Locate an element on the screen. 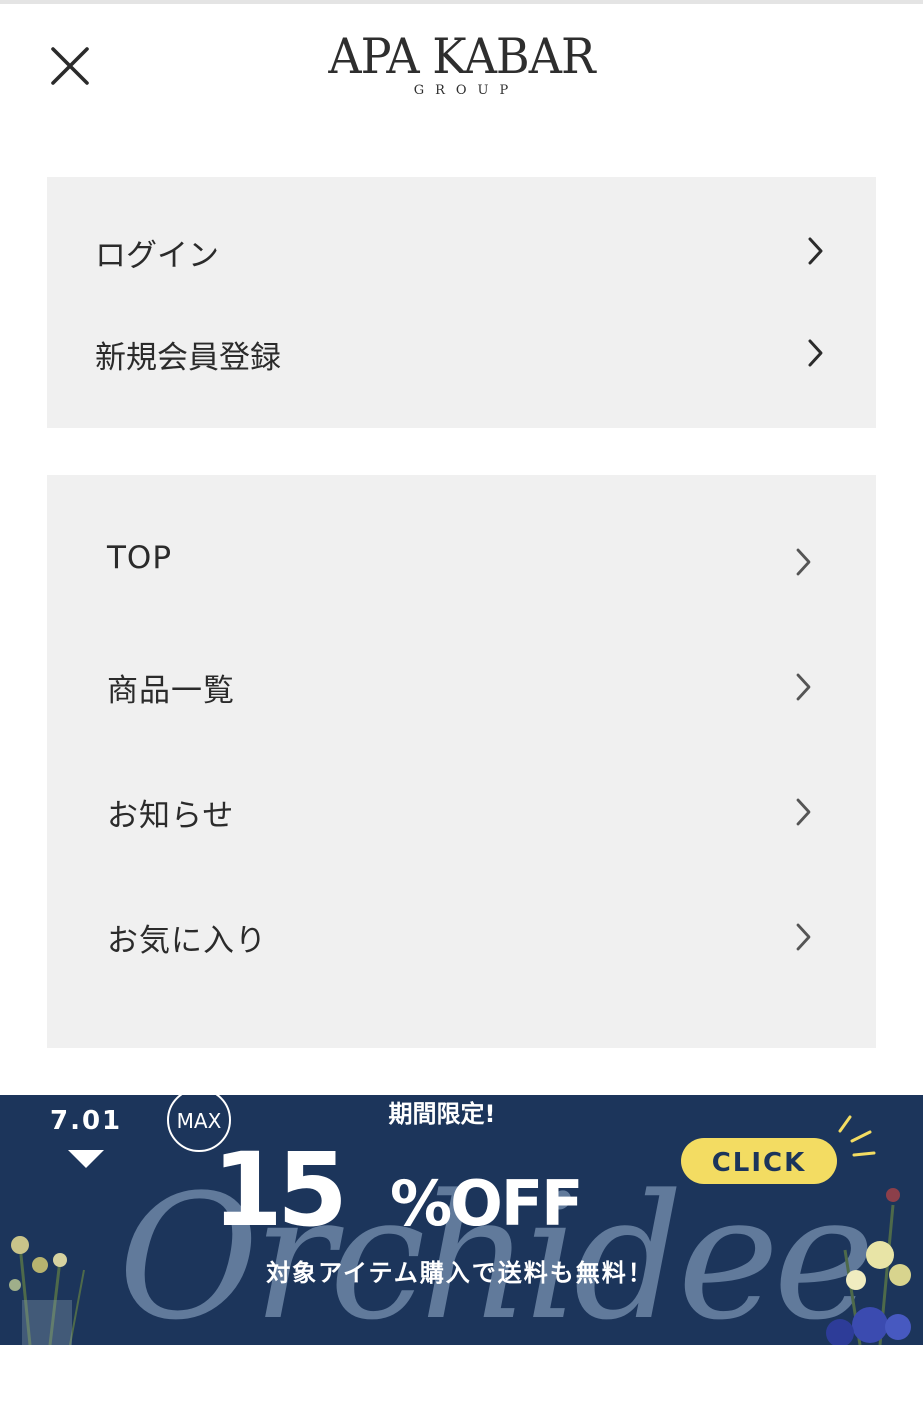 The image size is (923, 1422). banner-limited-text: 期間限定! is located at coordinates (442, 1114).